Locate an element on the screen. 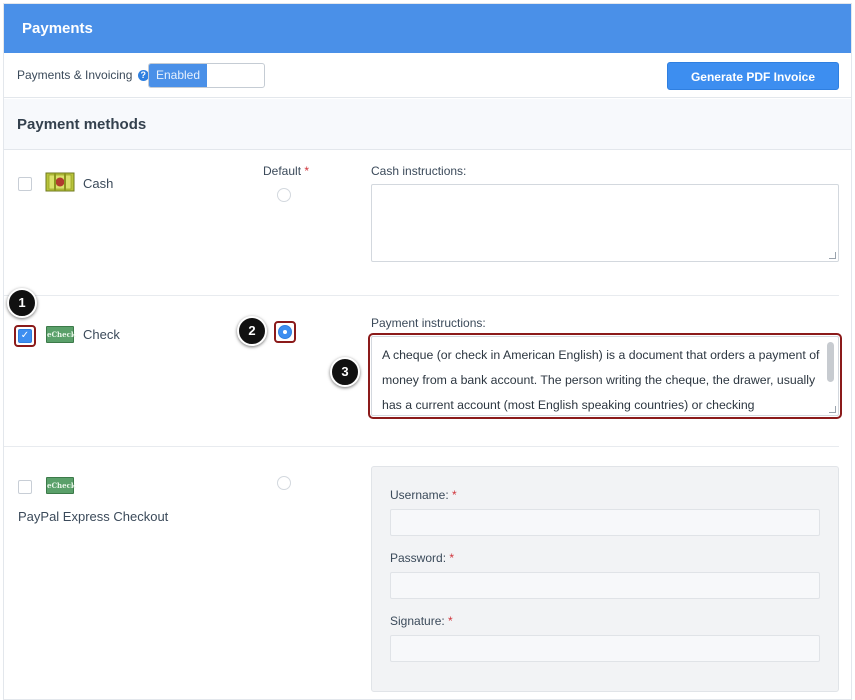  page-title: Payments is located at coordinates (427, 28).